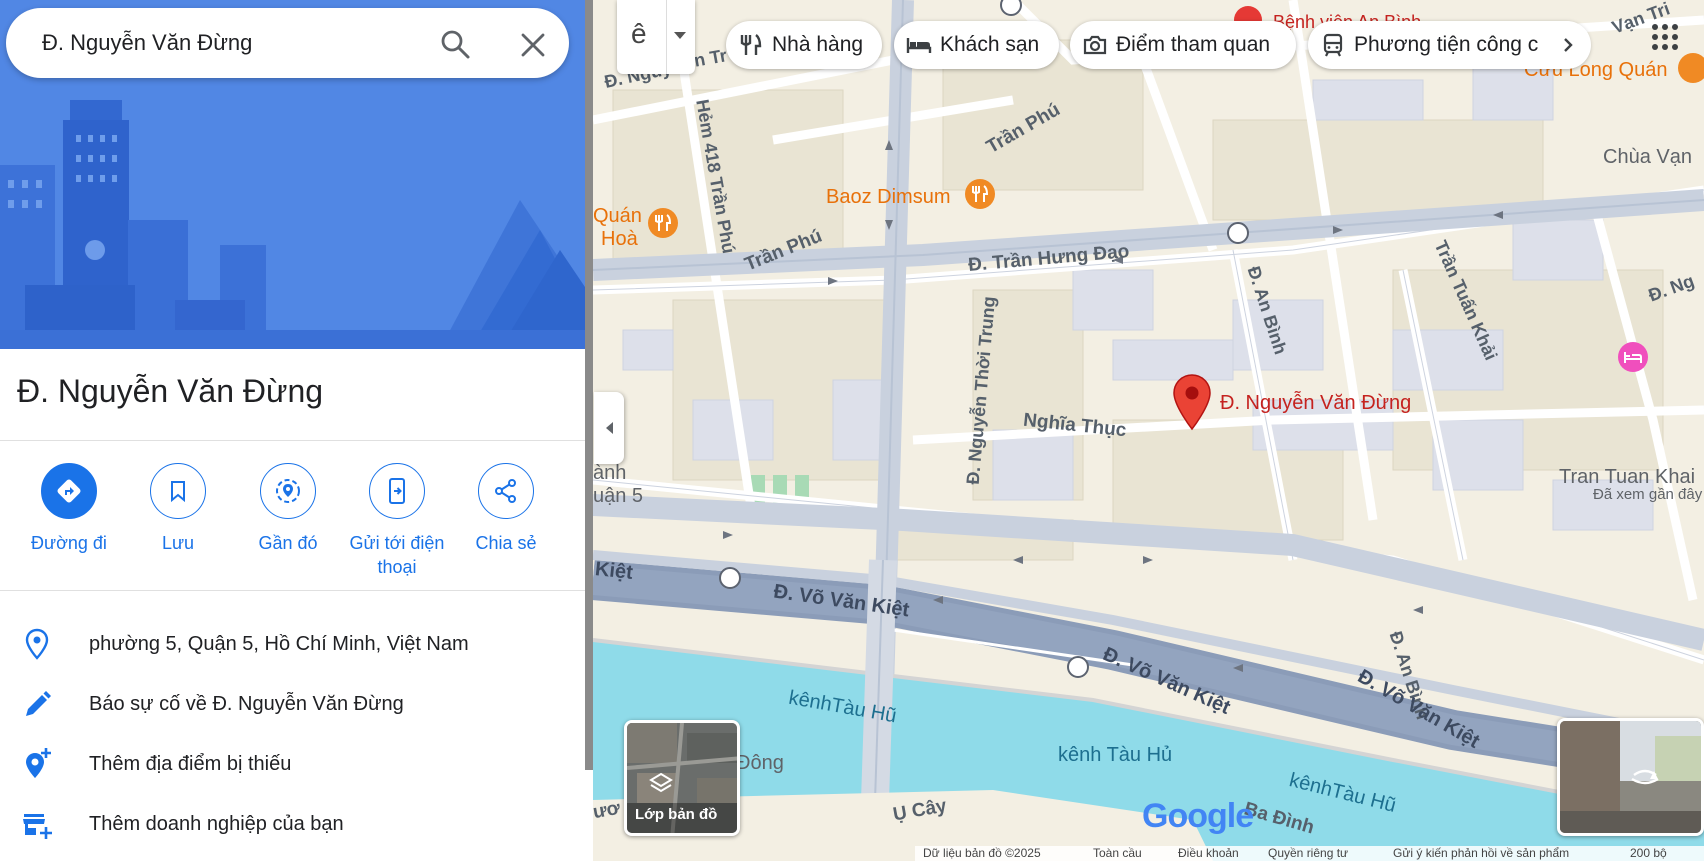 The image size is (1704, 861). I want to click on search-box, so click(287, 43).